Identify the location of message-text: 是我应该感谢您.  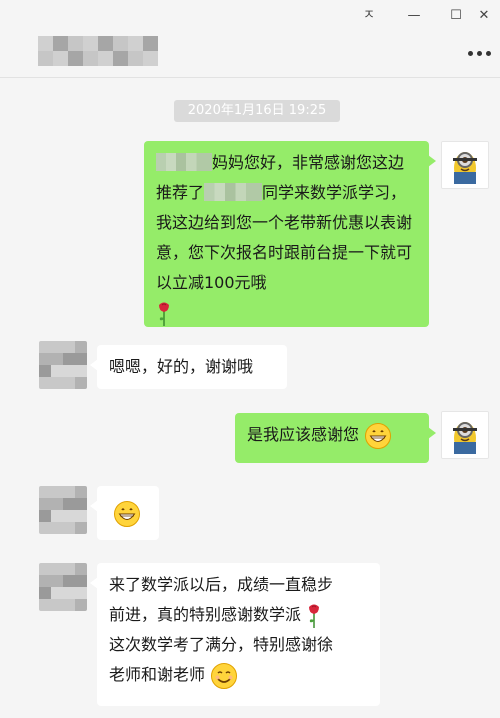
(303, 434).